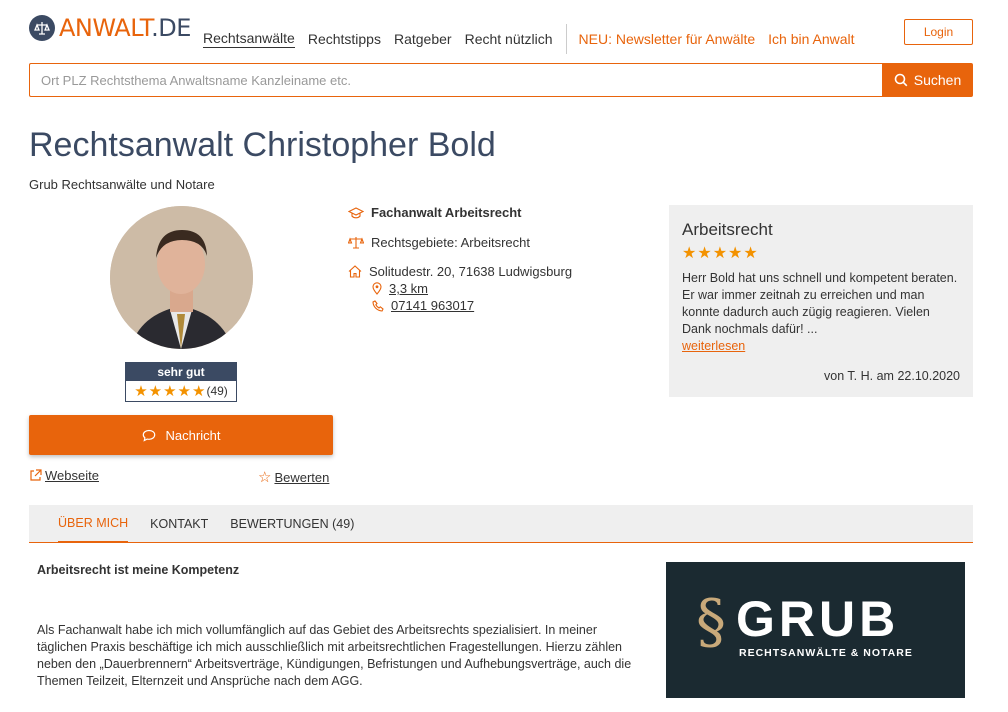 The height and width of the screenshot is (712, 1008). I want to click on review-stars: ★ ★ ★ ★ ★, so click(821, 254).